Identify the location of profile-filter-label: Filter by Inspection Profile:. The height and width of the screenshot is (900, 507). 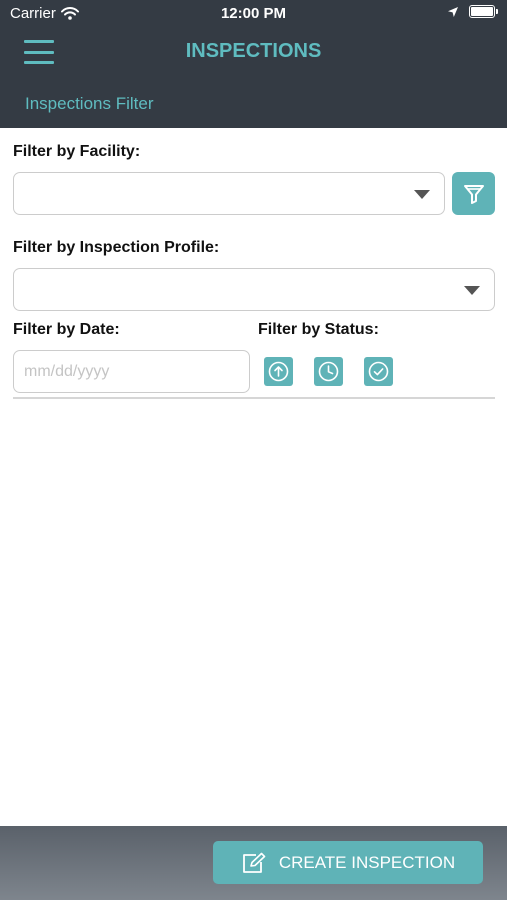
(116, 247).